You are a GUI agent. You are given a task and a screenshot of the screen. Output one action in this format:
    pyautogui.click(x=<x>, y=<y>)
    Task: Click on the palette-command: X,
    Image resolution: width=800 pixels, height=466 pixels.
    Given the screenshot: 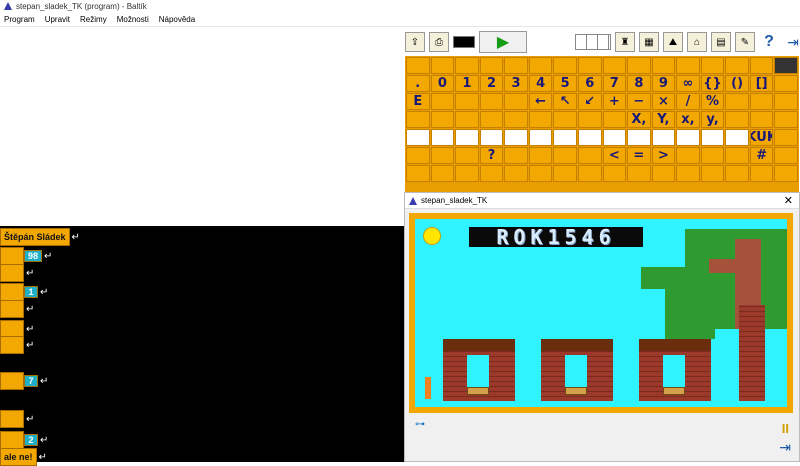 What is the action you would take?
    pyautogui.click(x=639, y=119)
    